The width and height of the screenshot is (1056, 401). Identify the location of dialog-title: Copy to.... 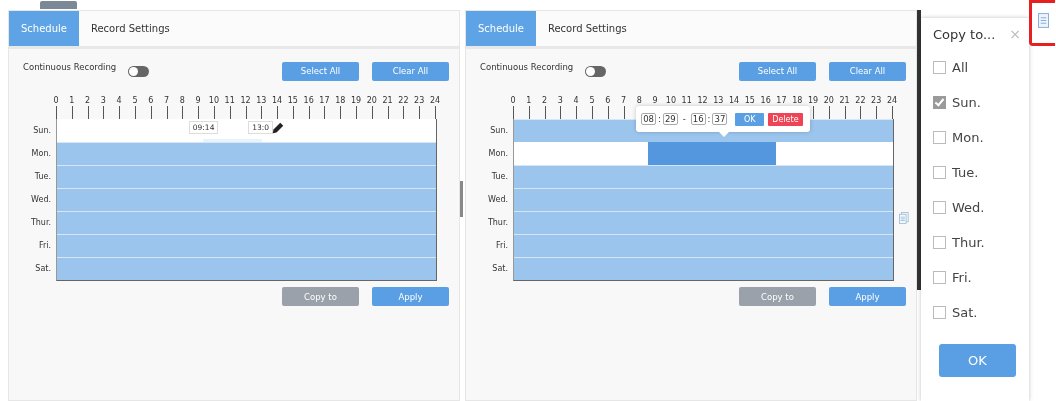
(964, 34).